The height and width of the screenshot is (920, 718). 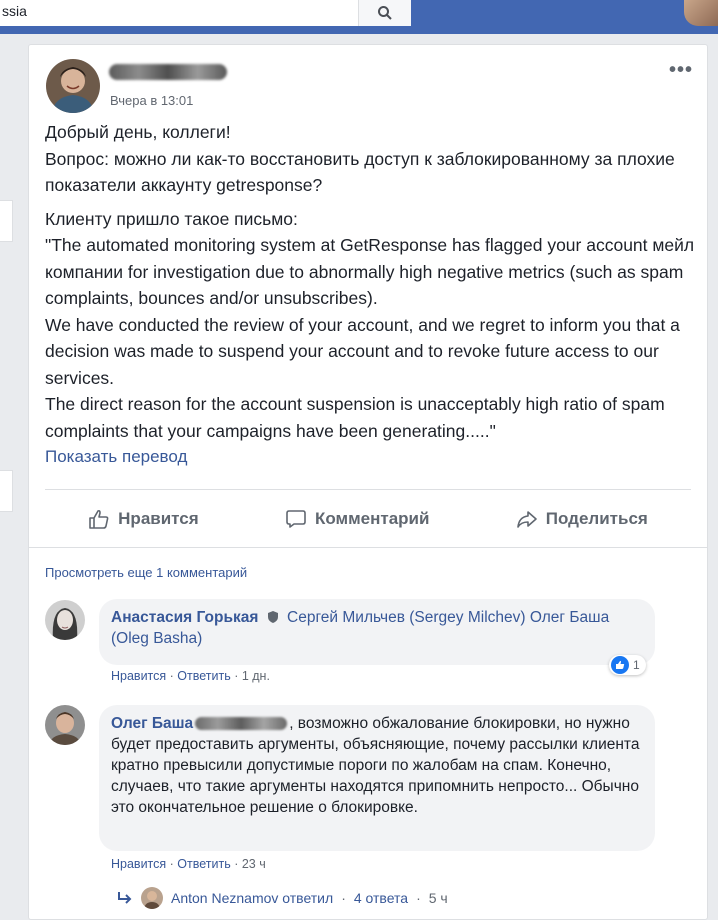 I want to click on reply-arrow-icon, so click(x=125, y=898).